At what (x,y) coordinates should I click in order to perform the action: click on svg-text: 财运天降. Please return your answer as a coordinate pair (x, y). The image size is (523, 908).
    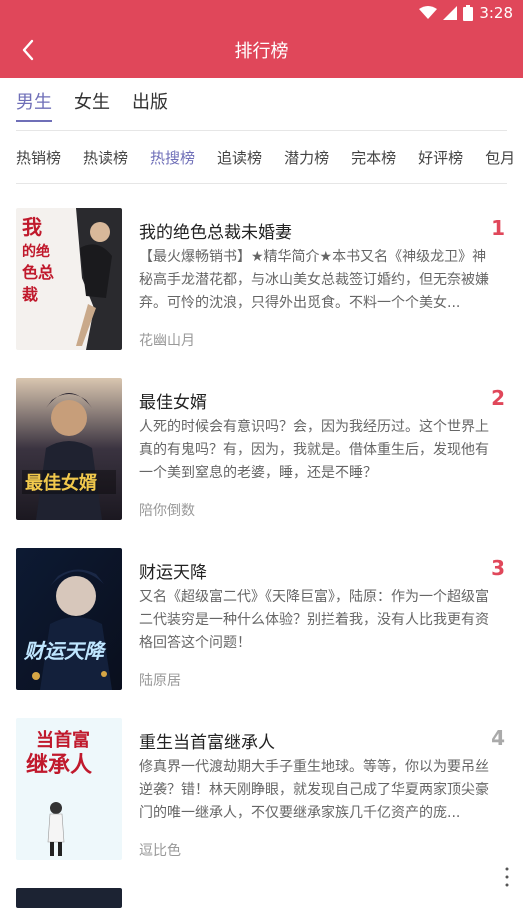
    Looking at the image, I should click on (65, 651).